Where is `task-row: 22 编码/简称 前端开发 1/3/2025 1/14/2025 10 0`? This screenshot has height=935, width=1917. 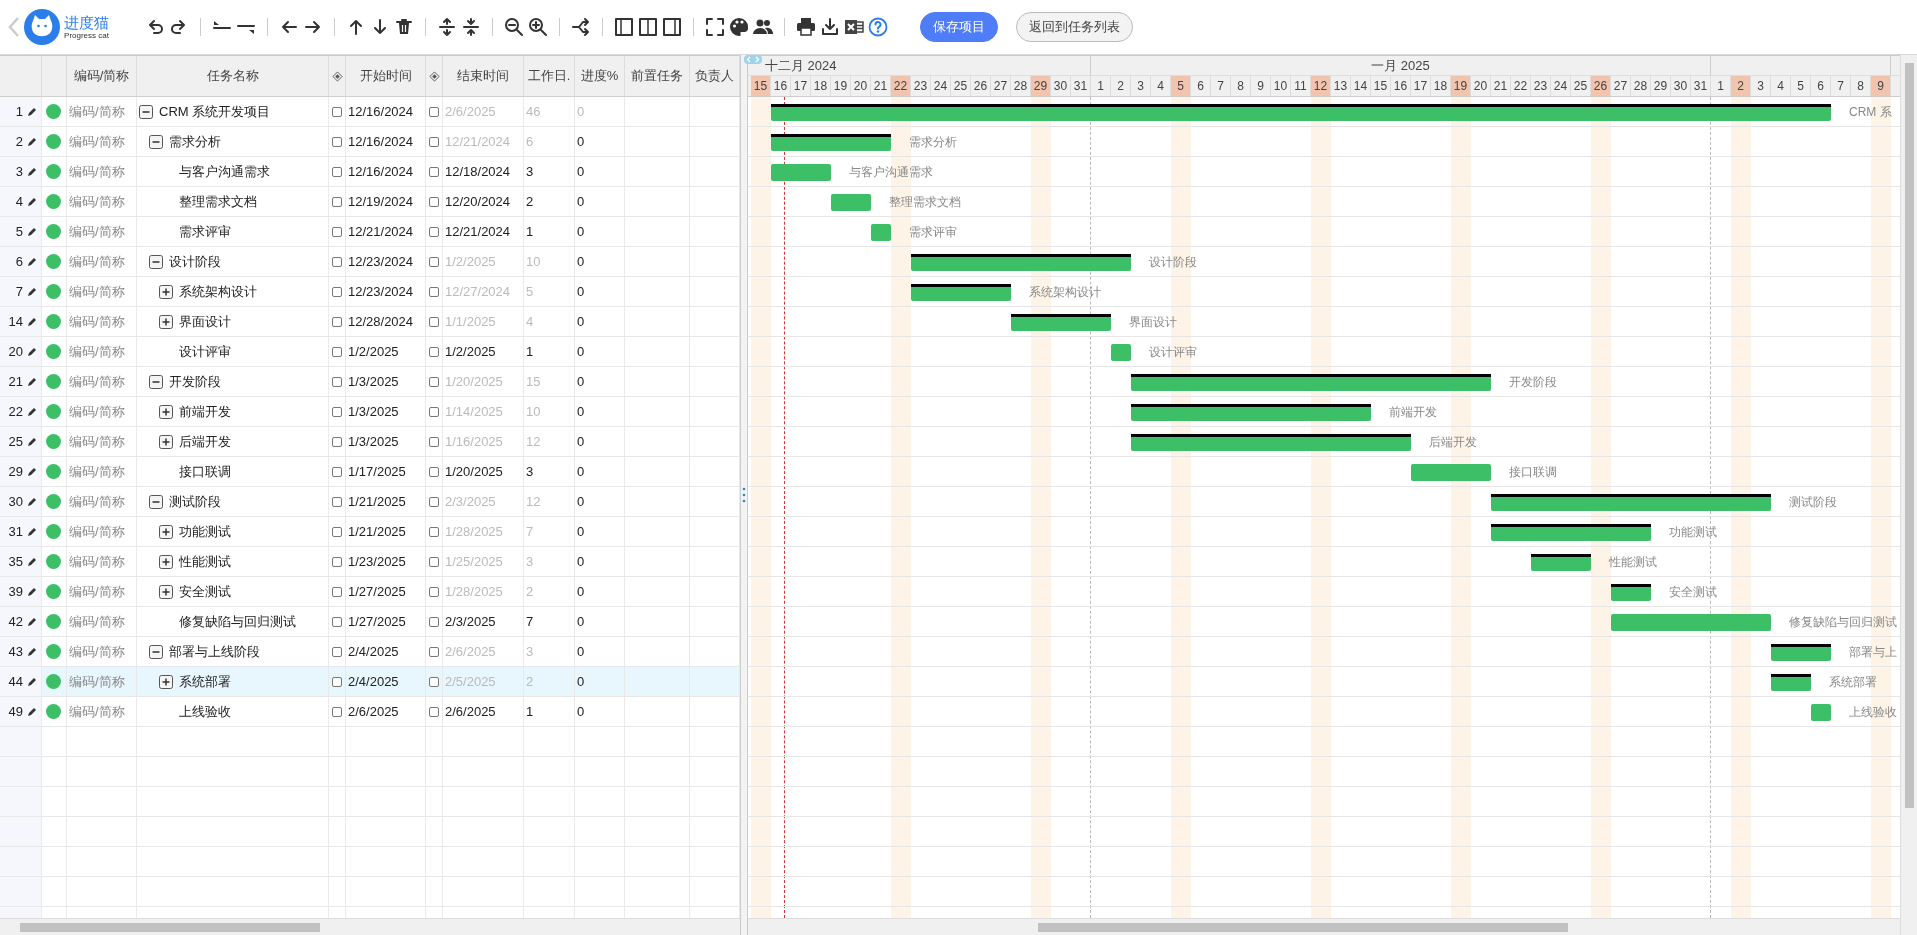 task-row: 22 编码/简称 前端开发 1/3/2025 1/14/2025 10 0 is located at coordinates (370, 412).